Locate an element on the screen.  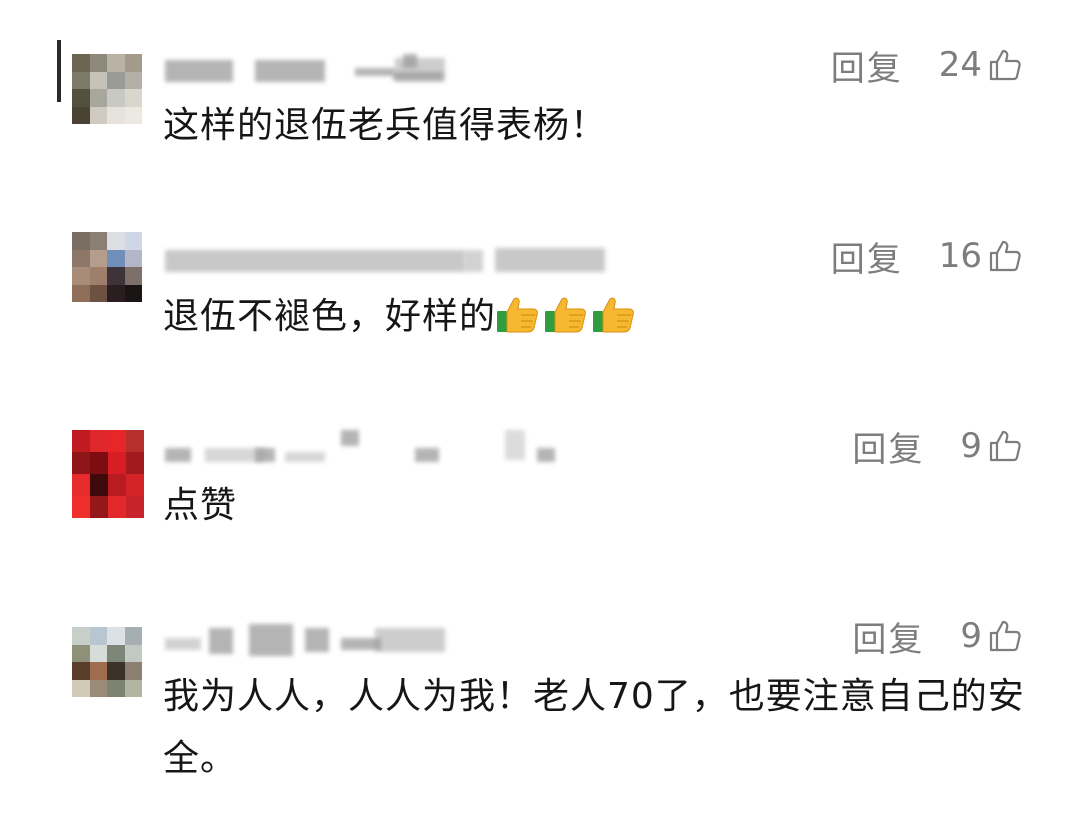
comment-actions: 回复 16 is located at coordinates (926, 258).